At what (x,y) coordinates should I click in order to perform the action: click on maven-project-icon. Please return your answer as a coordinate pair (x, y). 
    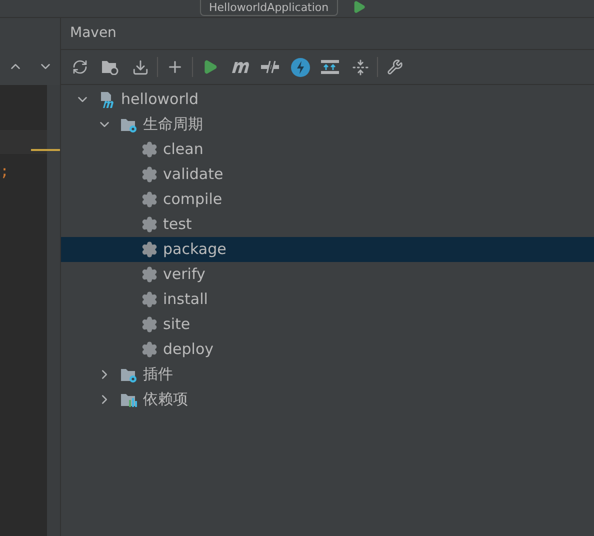
    Looking at the image, I should click on (107, 99).